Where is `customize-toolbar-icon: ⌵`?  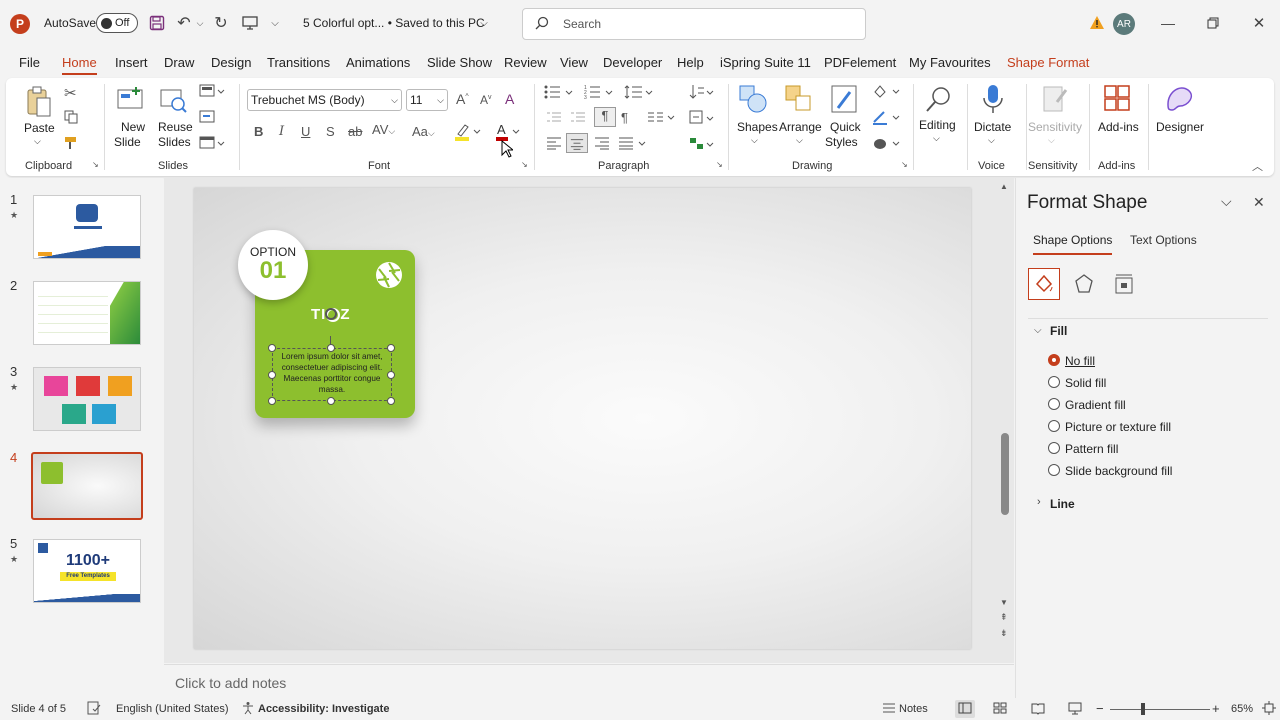
customize-toolbar-icon: ⌵ is located at coordinates (275, 23).